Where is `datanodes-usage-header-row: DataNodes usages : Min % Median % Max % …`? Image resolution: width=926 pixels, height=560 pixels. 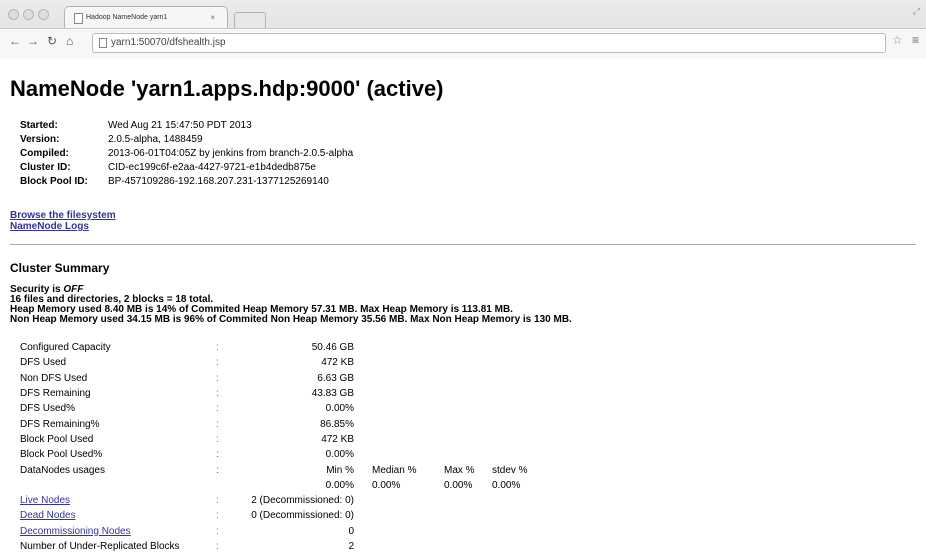
datanodes-usage-header-row: DataNodes usages : Min % Median % Max % … is located at coordinates (278, 469).